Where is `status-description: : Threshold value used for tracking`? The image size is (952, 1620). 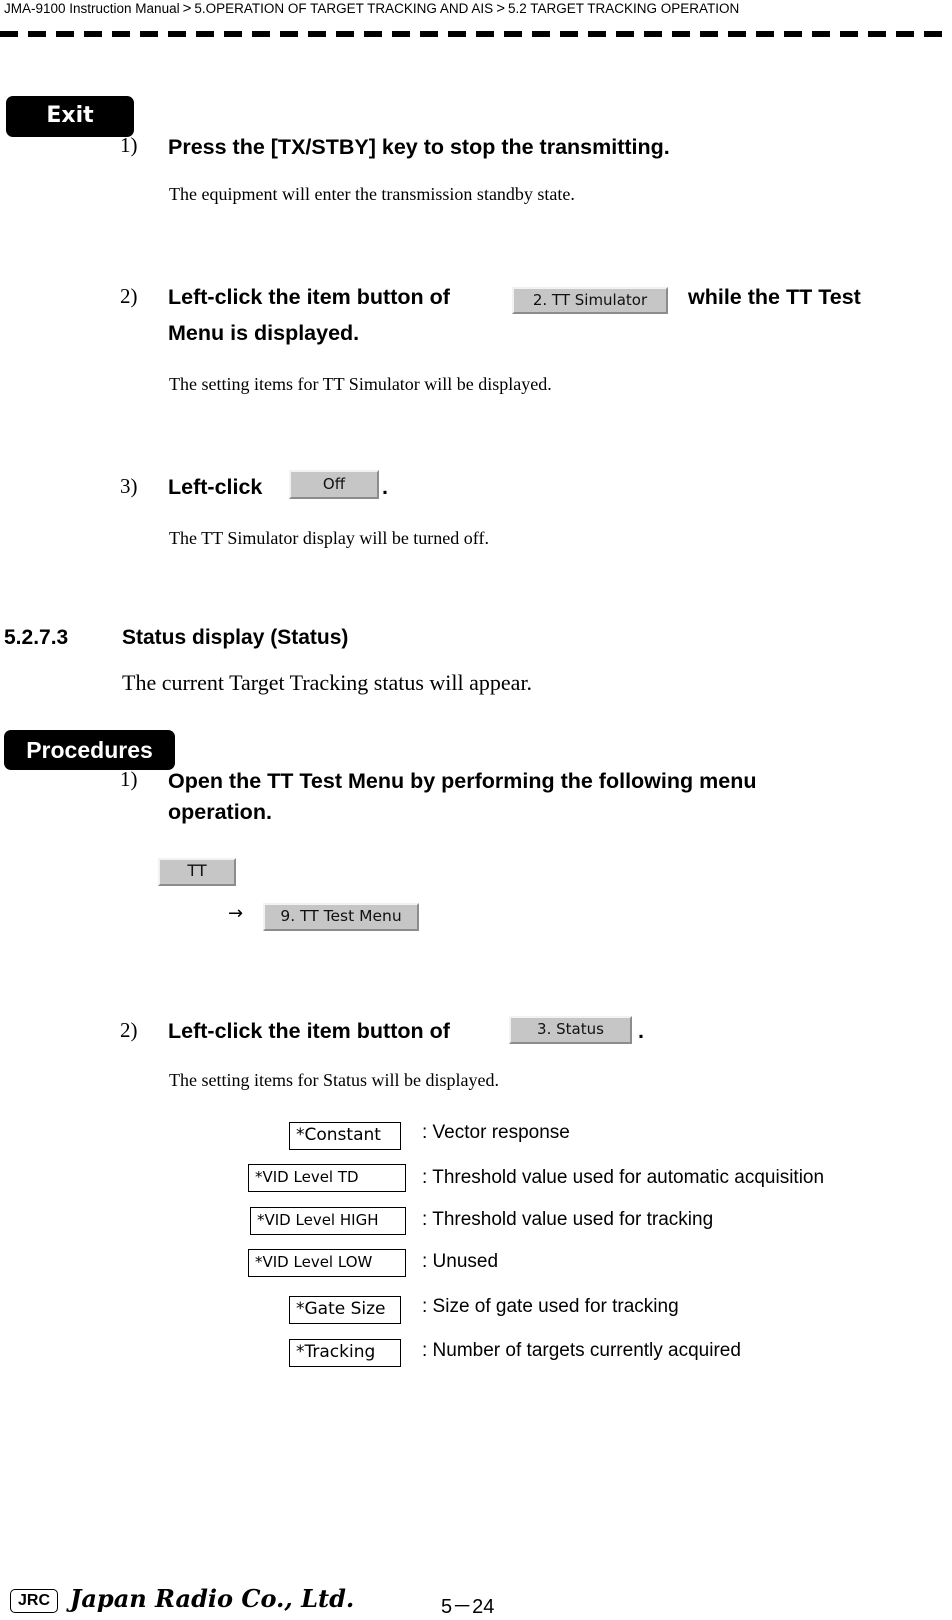
status-description: : Threshold value used for tracking is located at coordinates (568, 1219).